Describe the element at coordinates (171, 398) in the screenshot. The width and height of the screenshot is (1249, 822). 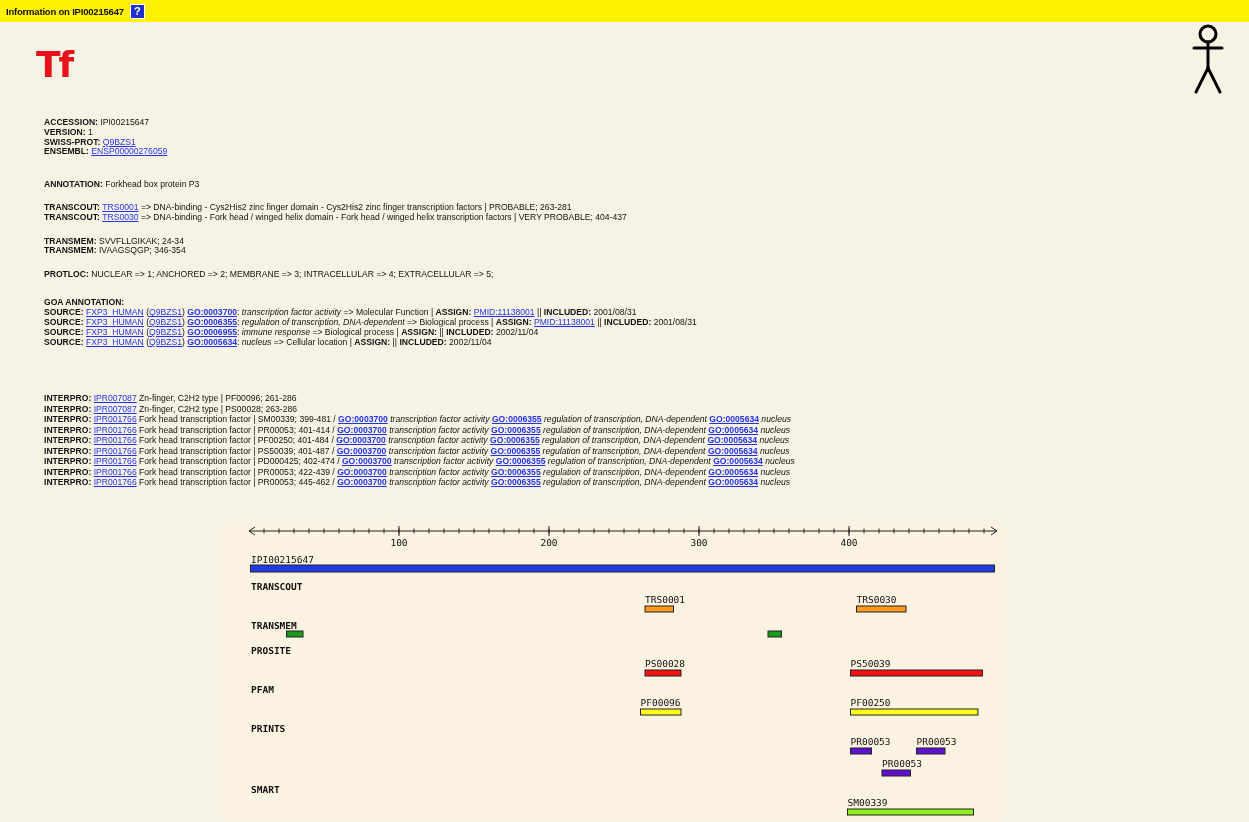
I see `info-line: INTERPRO: IPR007087 Zn-finger, C2H2 type | PF00096; 261-286` at that location.